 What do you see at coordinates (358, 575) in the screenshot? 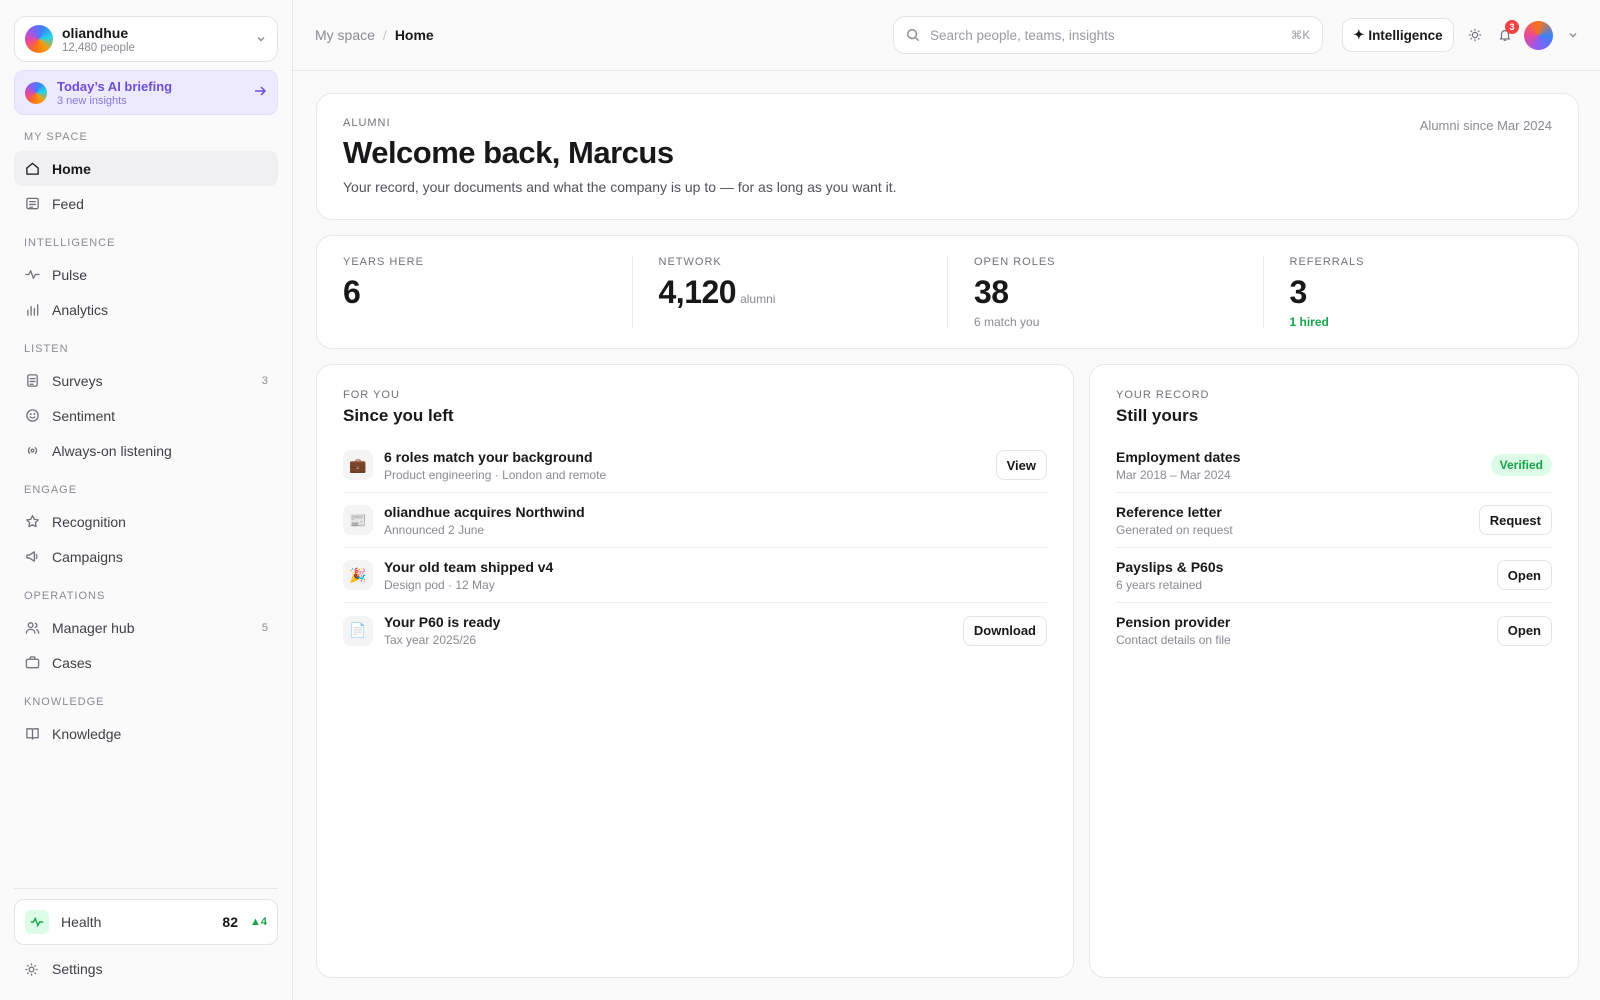
I see `party-emoji: 🎉` at bounding box center [358, 575].